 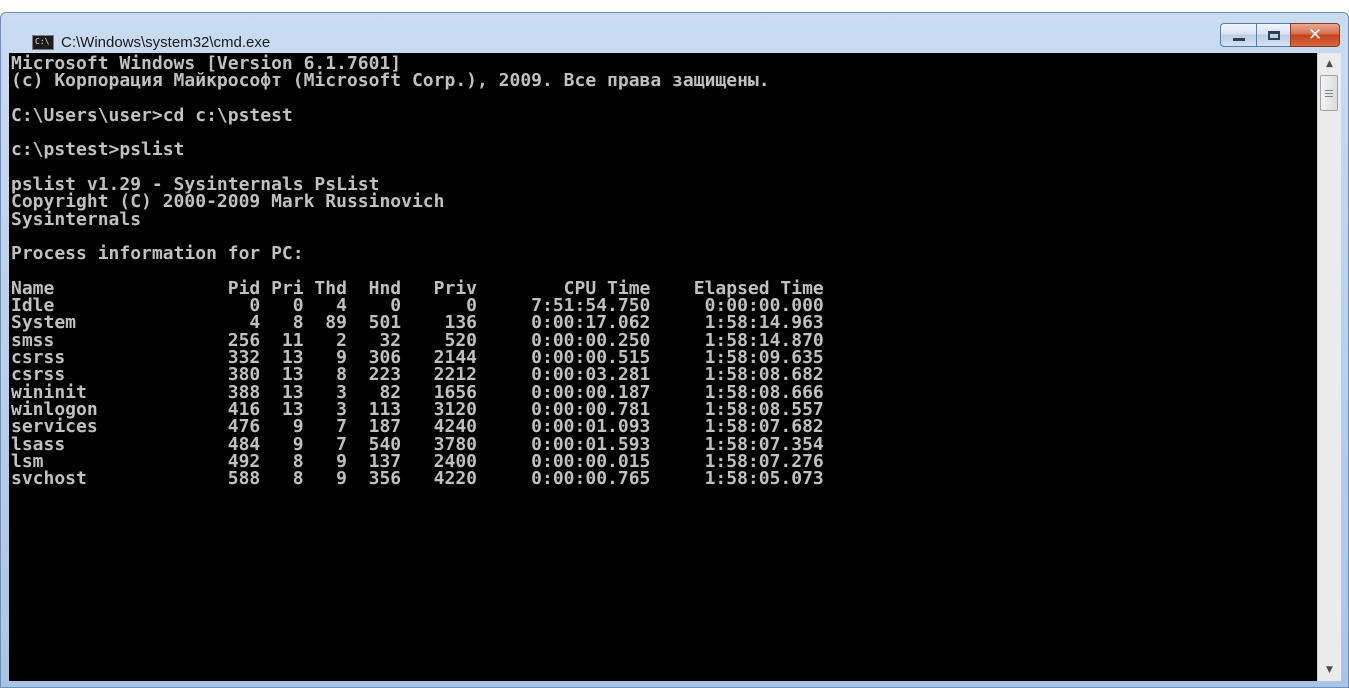 I want to click on minimize-icon, so click(x=1238, y=39).